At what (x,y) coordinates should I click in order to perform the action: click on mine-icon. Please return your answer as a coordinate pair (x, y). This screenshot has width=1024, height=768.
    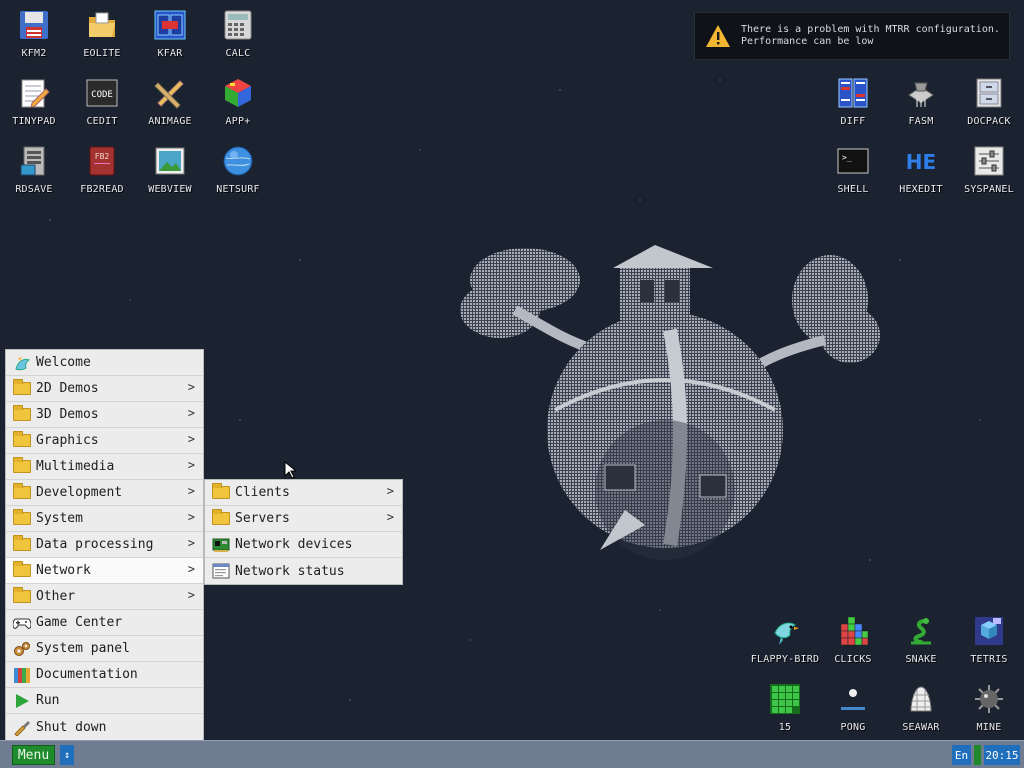
    Looking at the image, I should click on (989, 699).